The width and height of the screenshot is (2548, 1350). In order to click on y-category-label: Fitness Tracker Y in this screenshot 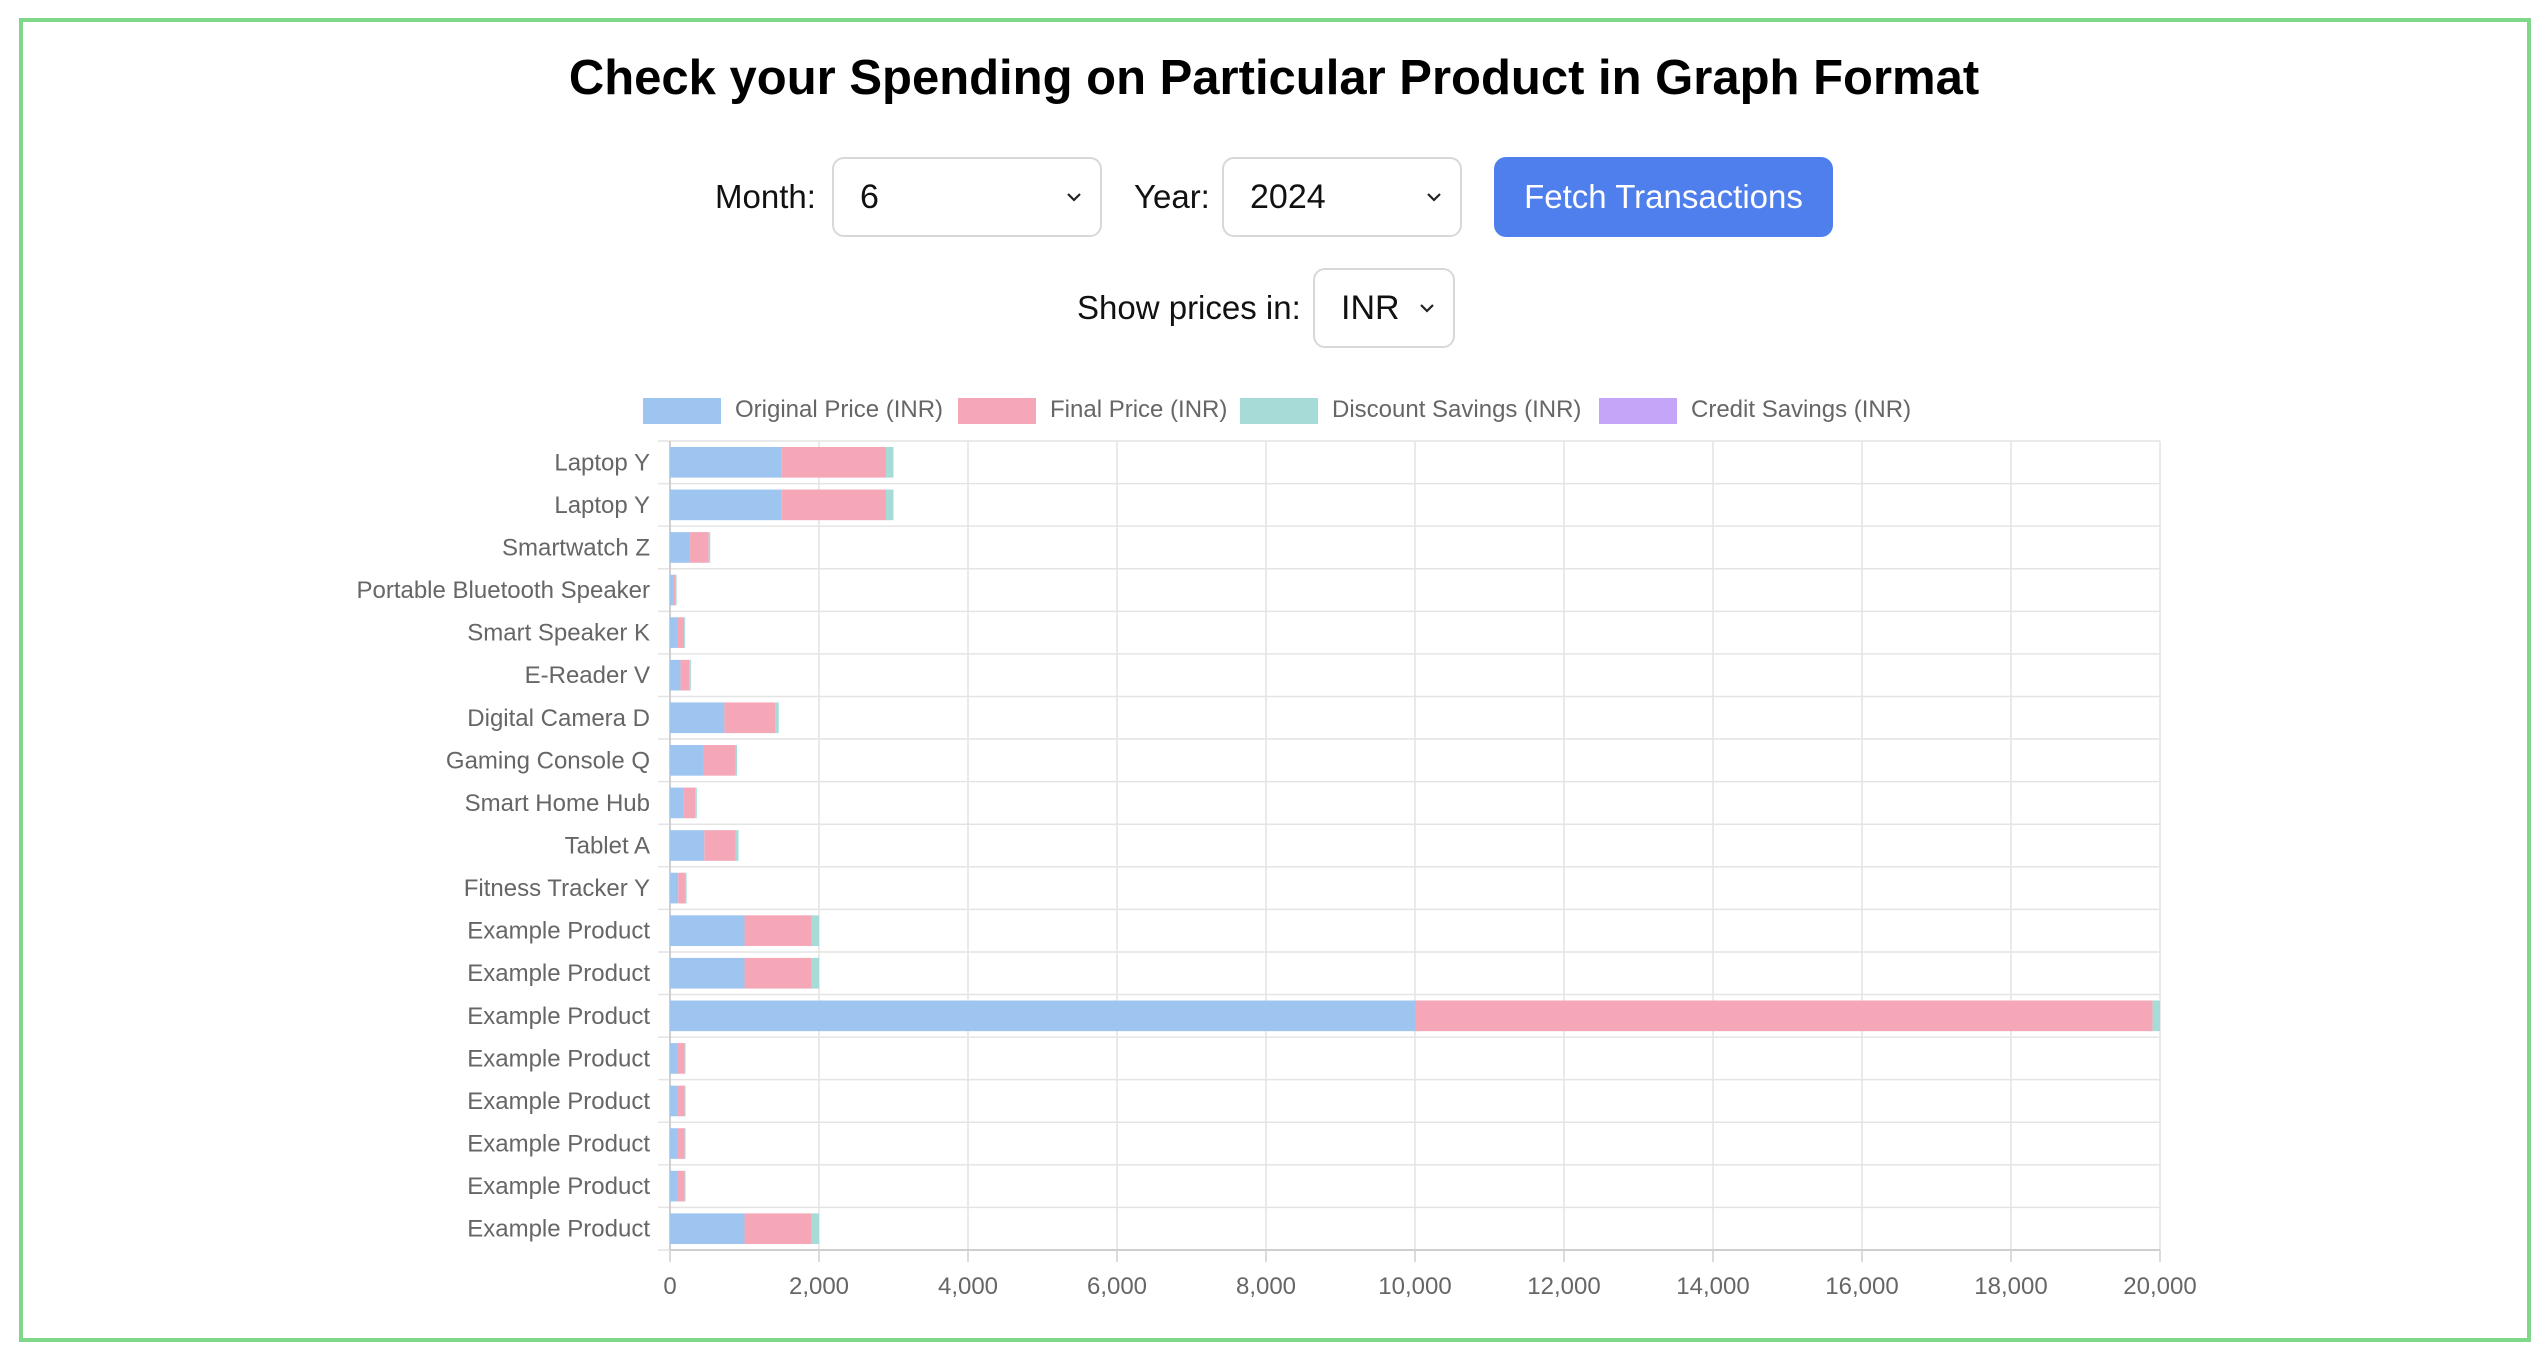, I will do `click(557, 888)`.